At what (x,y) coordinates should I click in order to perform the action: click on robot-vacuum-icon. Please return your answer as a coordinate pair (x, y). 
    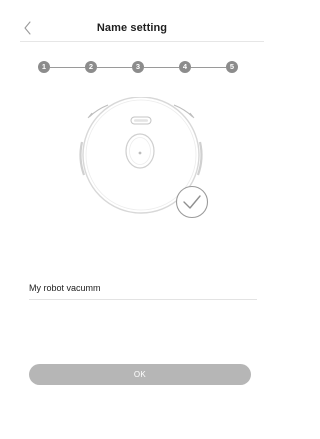
    Looking at the image, I should click on (144, 157).